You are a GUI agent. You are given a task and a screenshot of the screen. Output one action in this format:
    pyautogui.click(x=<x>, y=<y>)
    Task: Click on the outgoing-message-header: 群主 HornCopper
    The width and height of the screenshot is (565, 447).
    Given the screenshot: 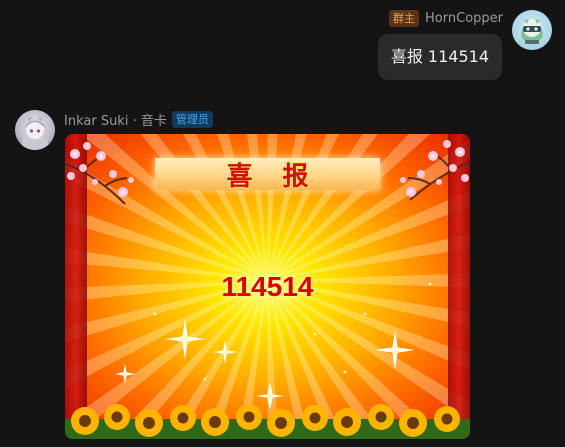 What is the action you would take?
    pyautogui.click(x=446, y=18)
    